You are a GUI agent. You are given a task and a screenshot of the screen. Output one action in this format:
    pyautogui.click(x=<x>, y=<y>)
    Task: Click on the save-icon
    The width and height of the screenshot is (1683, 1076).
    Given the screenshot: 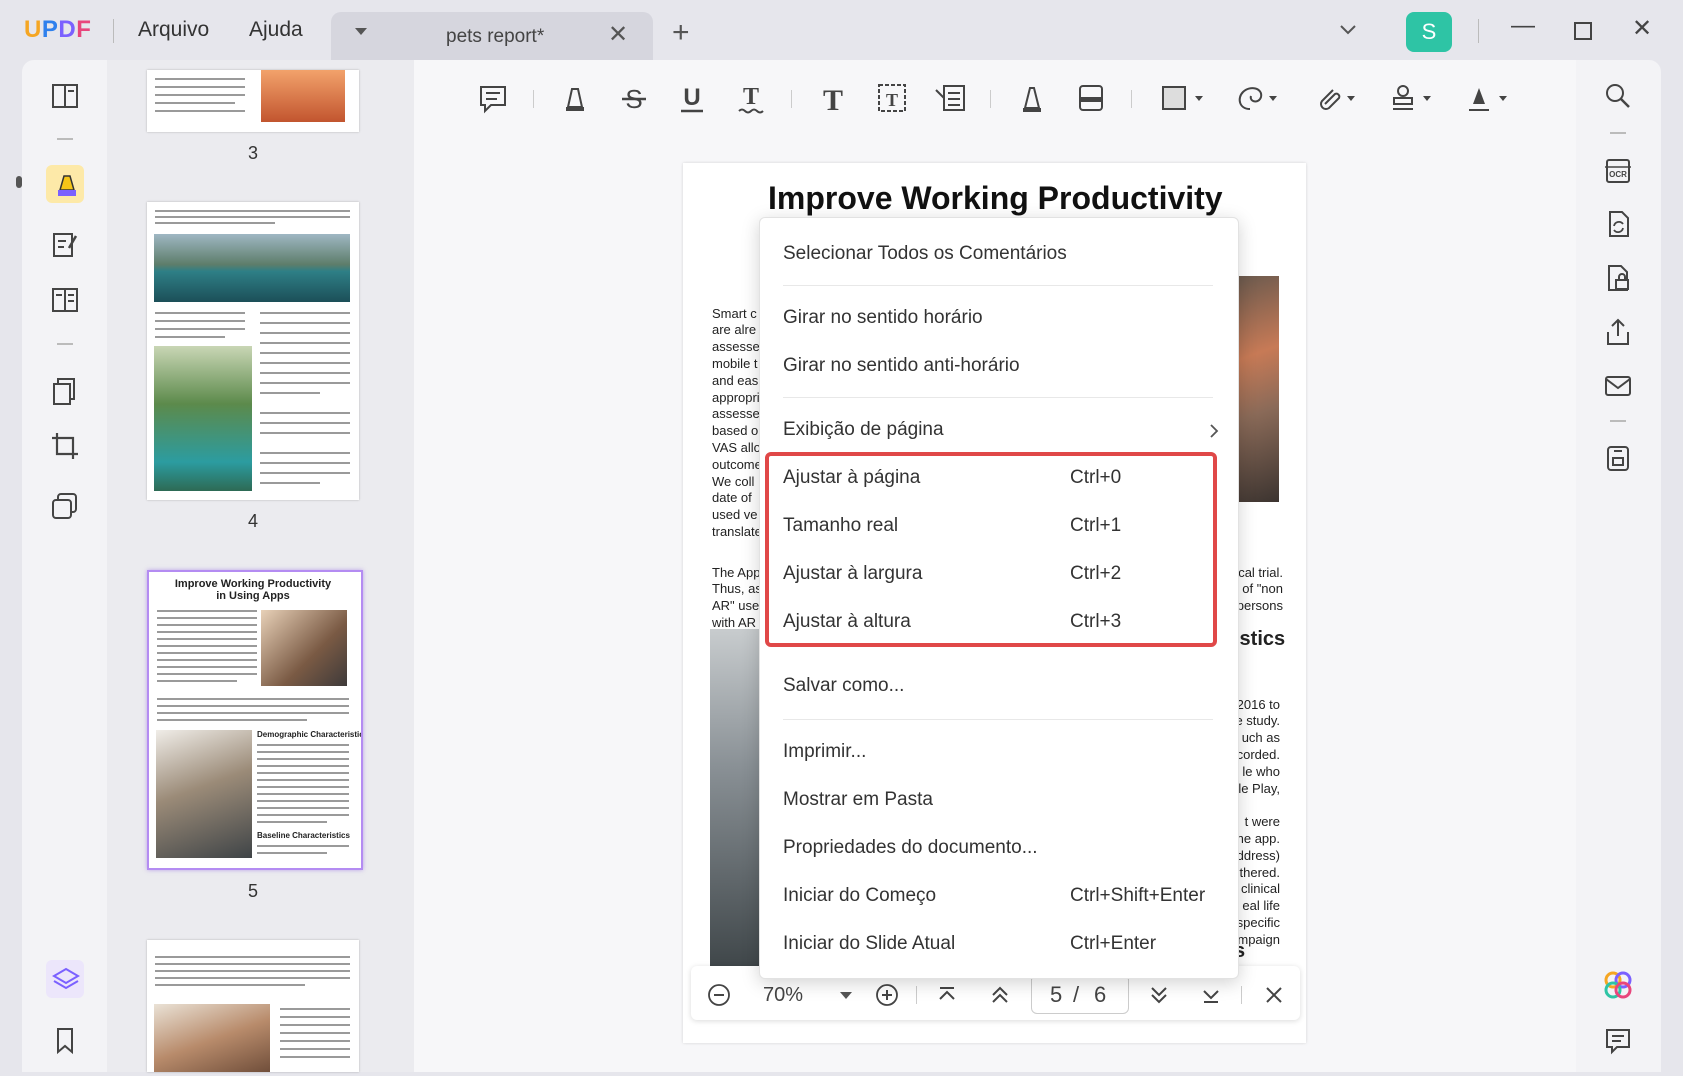 What is the action you would take?
    pyautogui.click(x=1618, y=458)
    